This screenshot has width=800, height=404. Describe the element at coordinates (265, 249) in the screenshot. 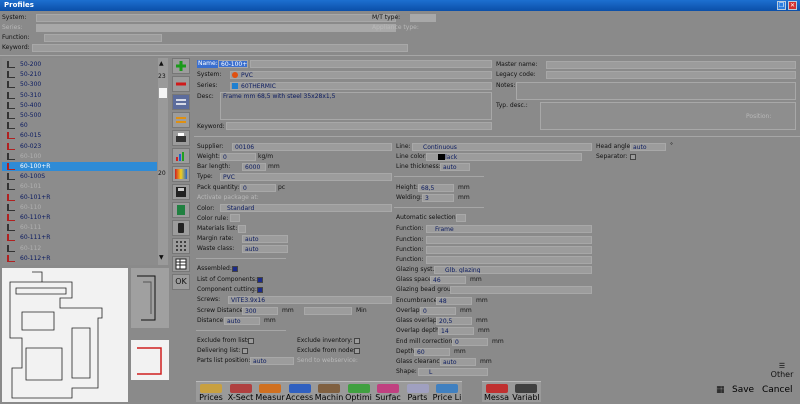

I see `waste-class-field: auto` at that location.